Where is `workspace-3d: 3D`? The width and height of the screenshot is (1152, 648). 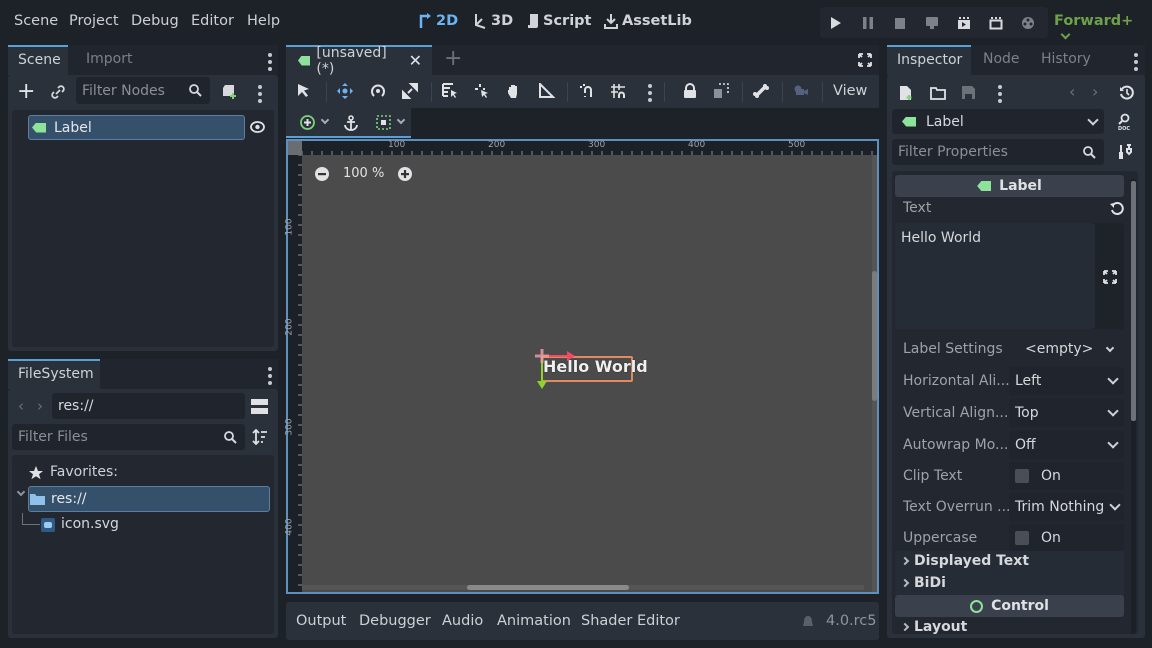 workspace-3d: 3D is located at coordinates (493, 21).